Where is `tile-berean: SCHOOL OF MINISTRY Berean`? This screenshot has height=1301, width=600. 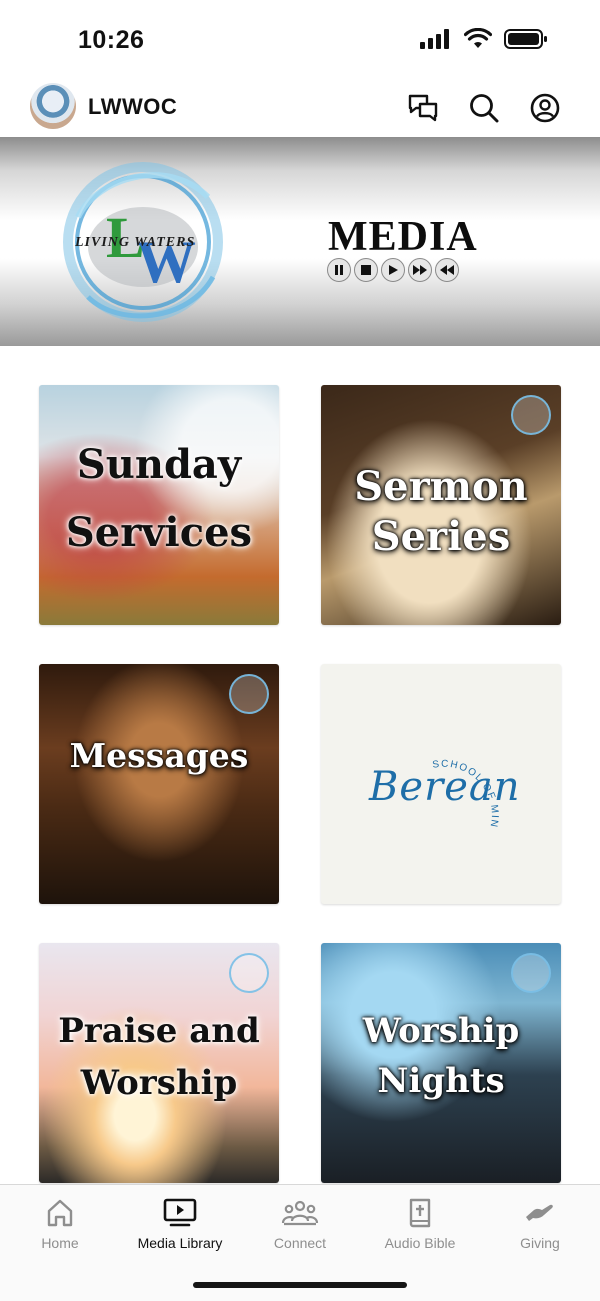
tile-berean: SCHOOL OF MINISTRY Berean is located at coordinates (441, 784).